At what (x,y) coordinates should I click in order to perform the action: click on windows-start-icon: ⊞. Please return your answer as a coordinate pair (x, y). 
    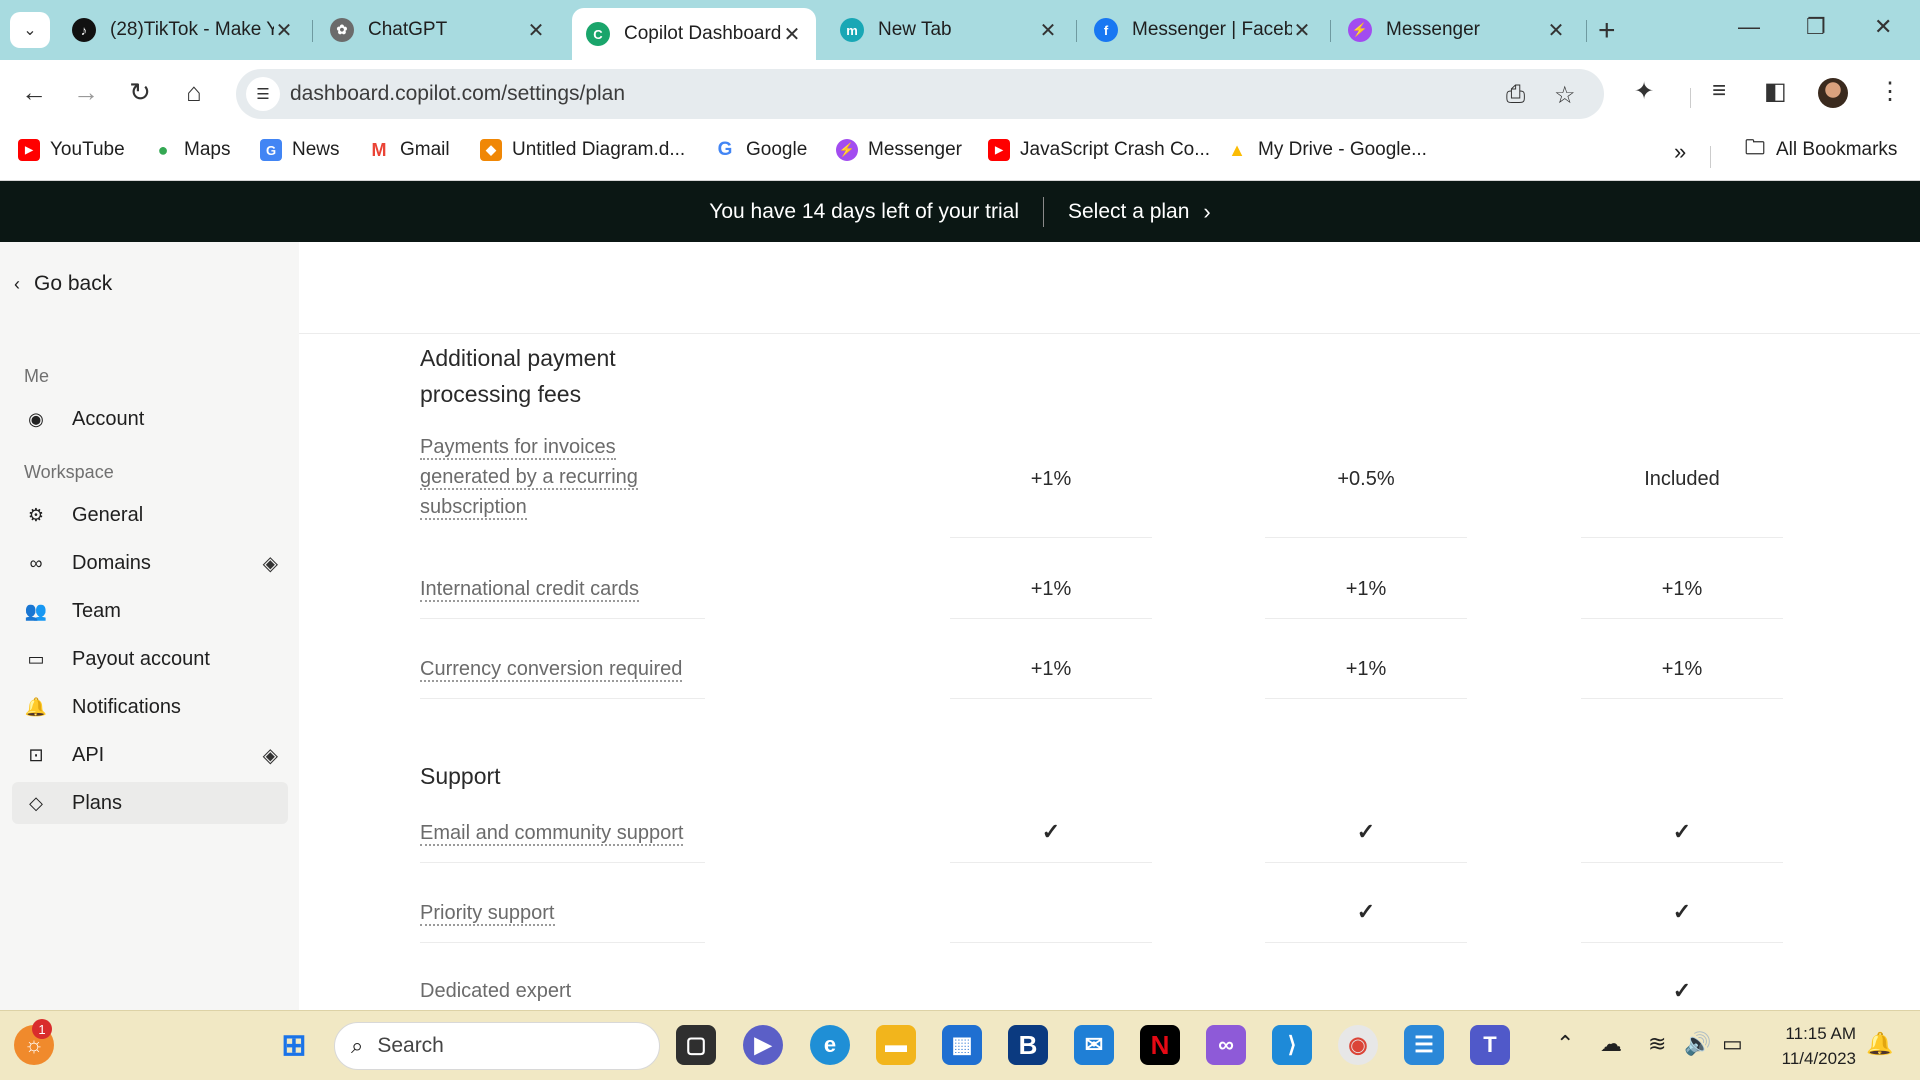
    Looking at the image, I should click on (294, 1045).